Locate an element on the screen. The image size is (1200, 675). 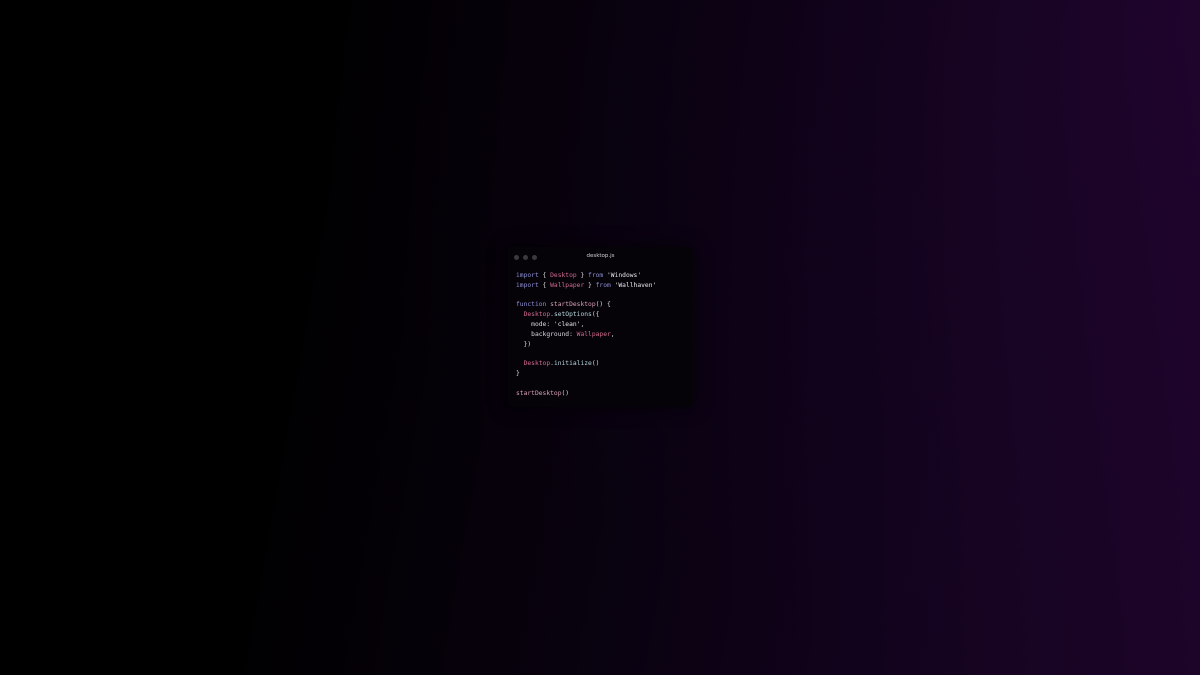
code-line: import { Wallpaper } from 'Wallhaven' is located at coordinates (586, 286).